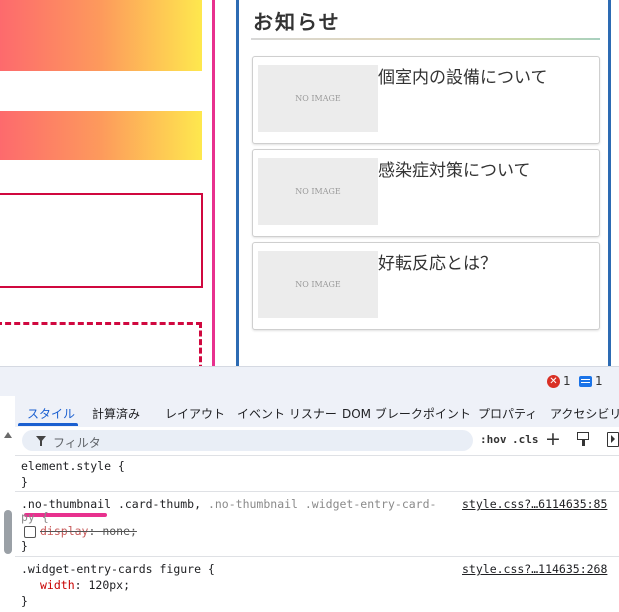 The image size is (619, 612). Describe the element at coordinates (8, 532) in the screenshot. I see `scroll-thumb` at that location.